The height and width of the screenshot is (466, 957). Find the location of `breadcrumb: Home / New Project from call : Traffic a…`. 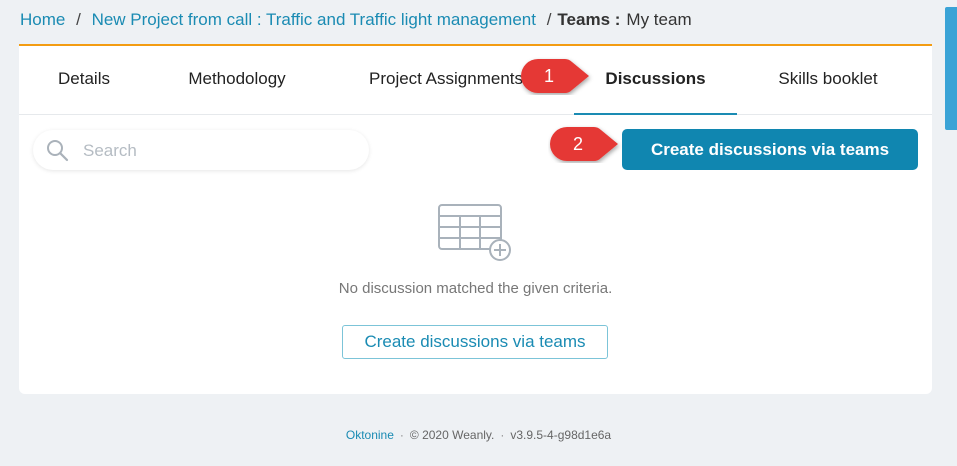

breadcrumb: Home / New Project from call : Traffic a… is located at coordinates (356, 20).